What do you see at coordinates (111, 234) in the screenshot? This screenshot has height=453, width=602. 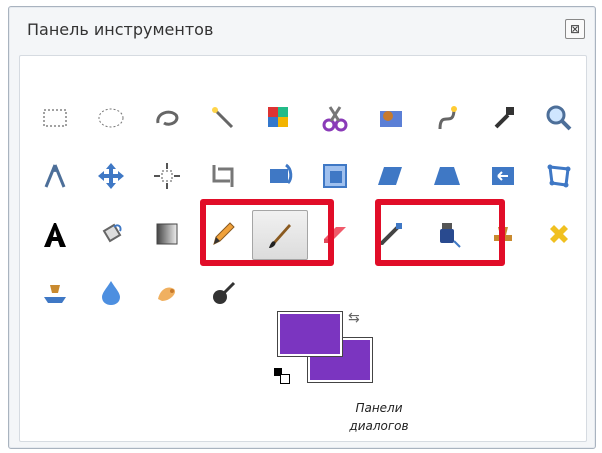 I see `bucket-fill-icon` at bounding box center [111, 234].